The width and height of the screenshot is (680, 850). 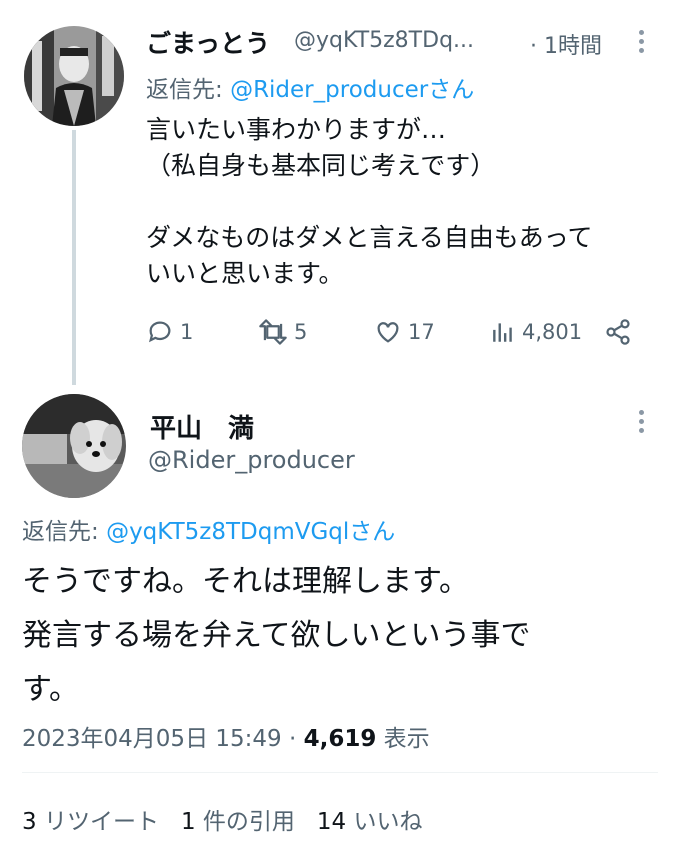 I want to click on views-button: 4,801, so click(x=536, y=332).